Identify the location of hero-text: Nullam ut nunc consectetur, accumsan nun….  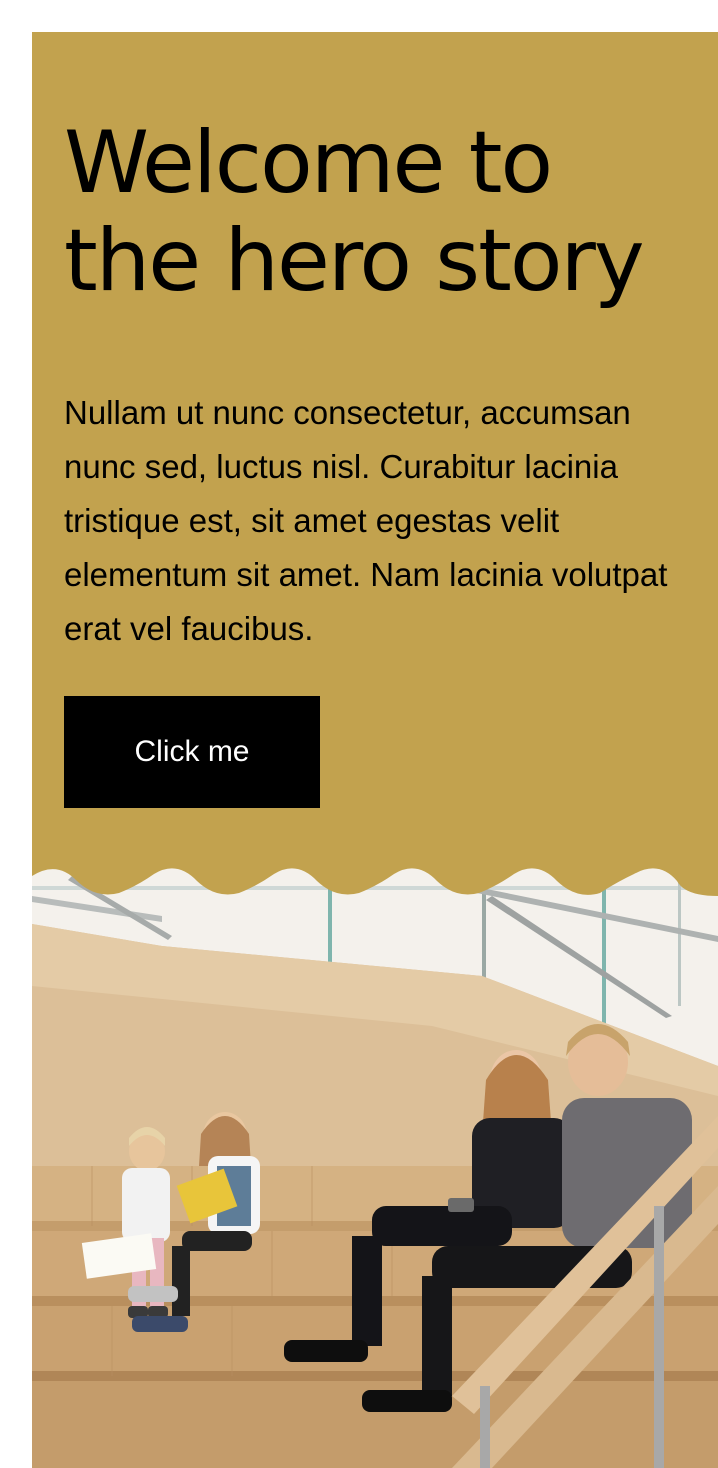
(366, 520).